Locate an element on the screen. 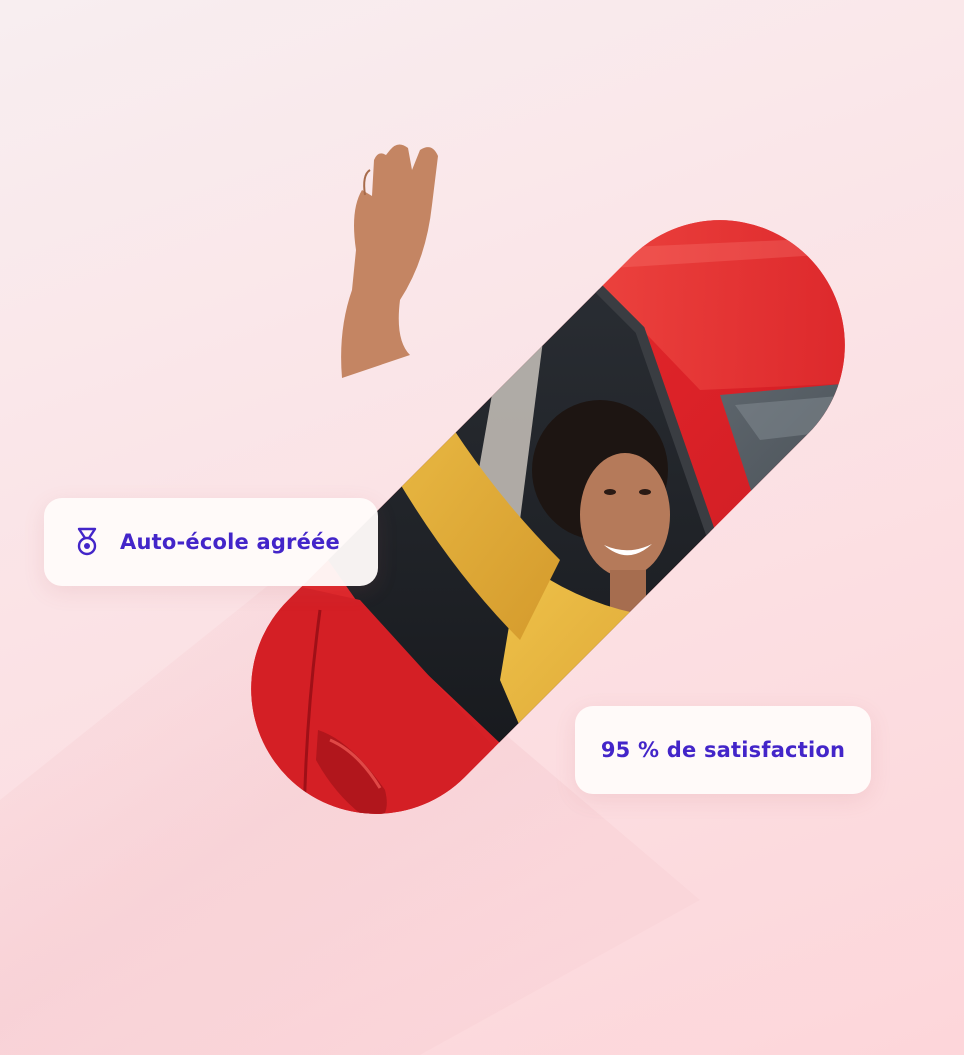 Image resolution: width=964 pixels, height=1055 pixels. approved-school-badge: Auto-école agréée is located at coordinates (211, 542).